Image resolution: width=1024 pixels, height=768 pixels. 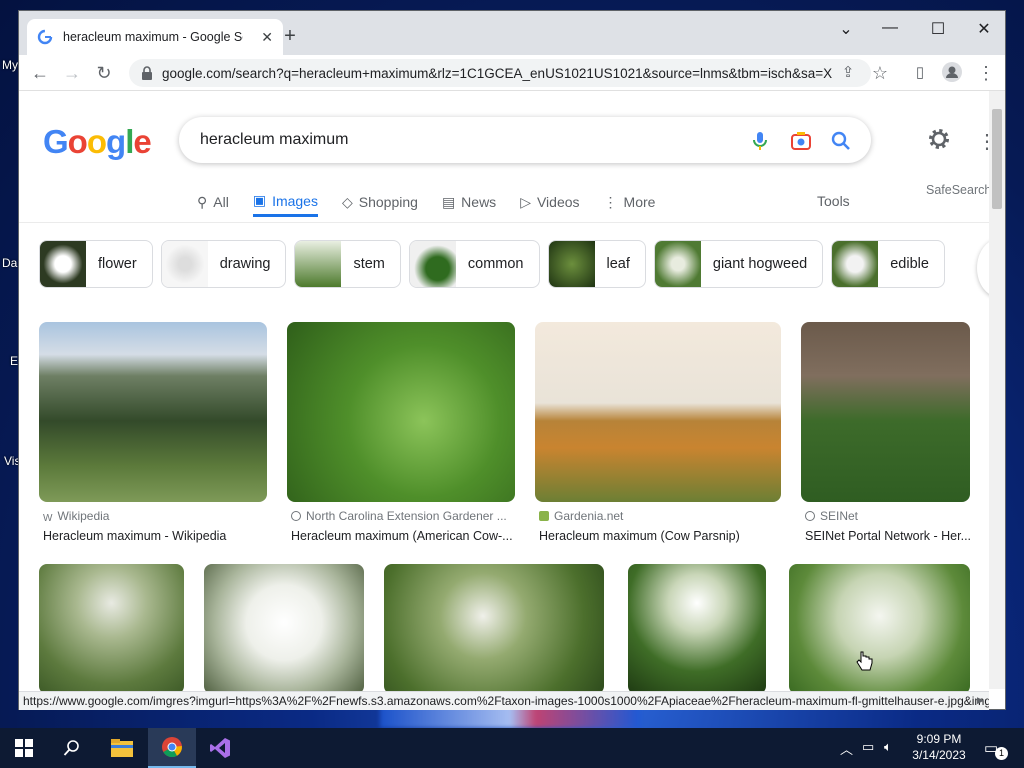 I want to click on start-button, so click(x=24, y=748).